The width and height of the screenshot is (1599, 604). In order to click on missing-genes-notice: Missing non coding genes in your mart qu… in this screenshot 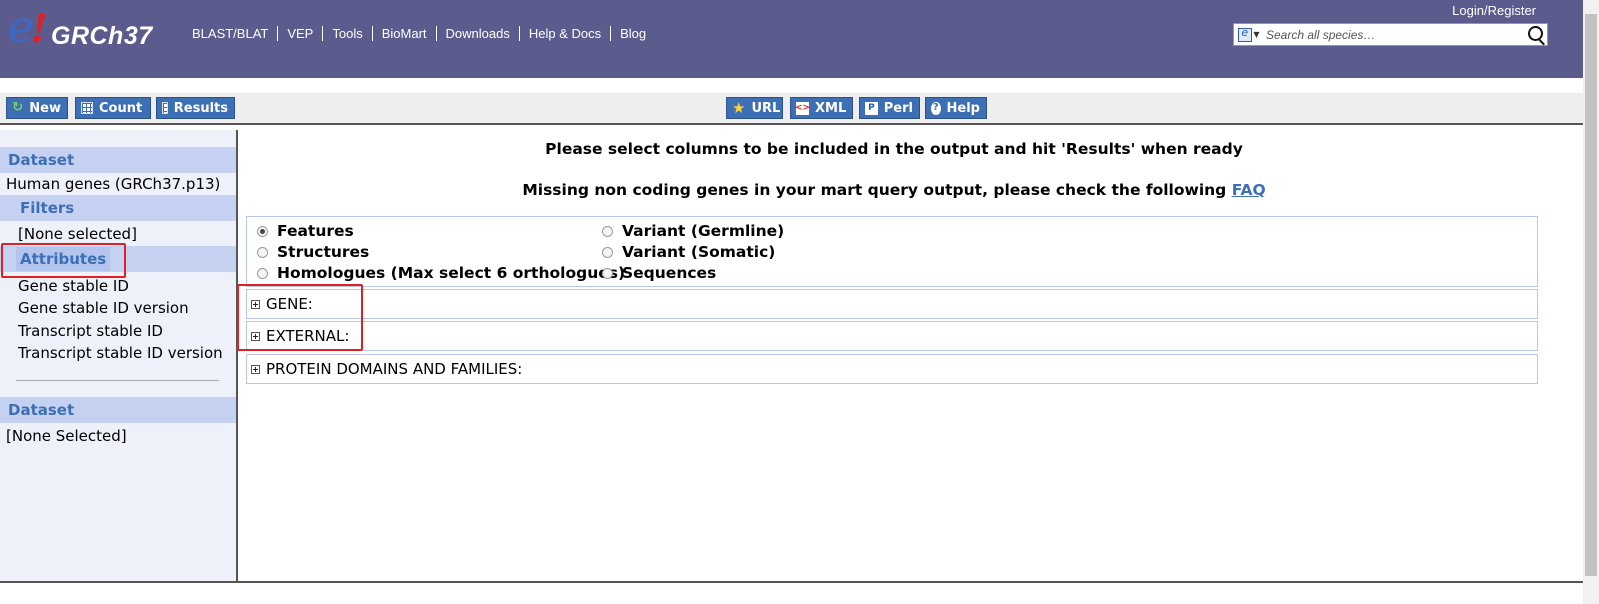, I will do `click(894, 190)`.